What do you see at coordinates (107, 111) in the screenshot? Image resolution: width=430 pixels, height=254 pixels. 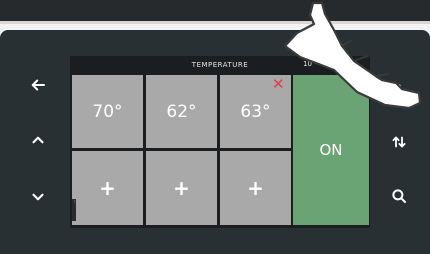 I see `temperature-tile-1: 70°` at bounding box center [107, 111].